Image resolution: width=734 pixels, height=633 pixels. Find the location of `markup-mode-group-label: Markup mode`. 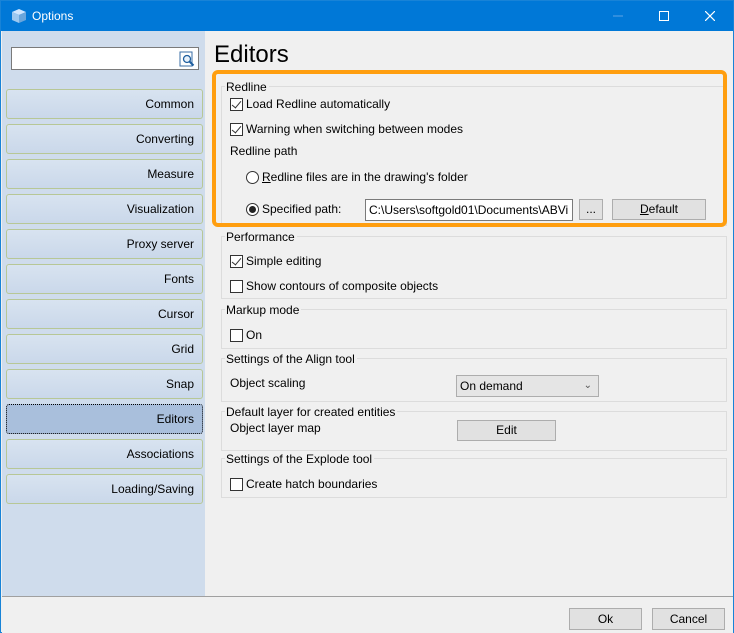

markup-mode-group-label: Markup mode is located at coordinates (263, 310).